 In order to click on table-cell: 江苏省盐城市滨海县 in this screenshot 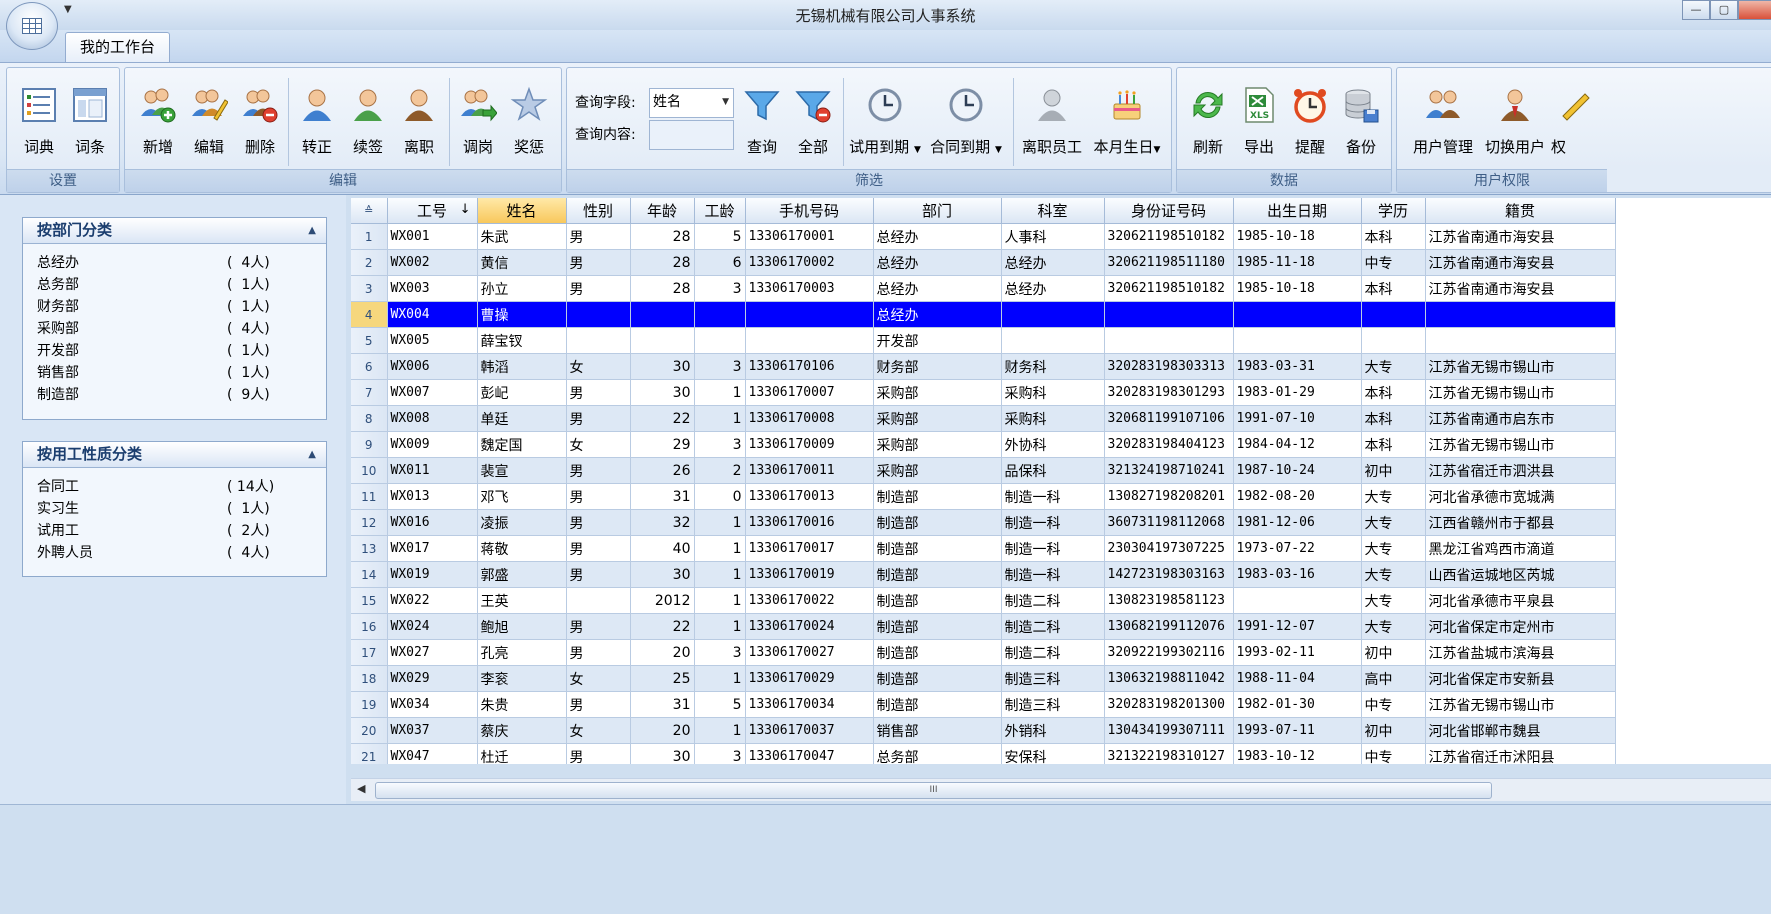, I will do `click(1520, 652)`.